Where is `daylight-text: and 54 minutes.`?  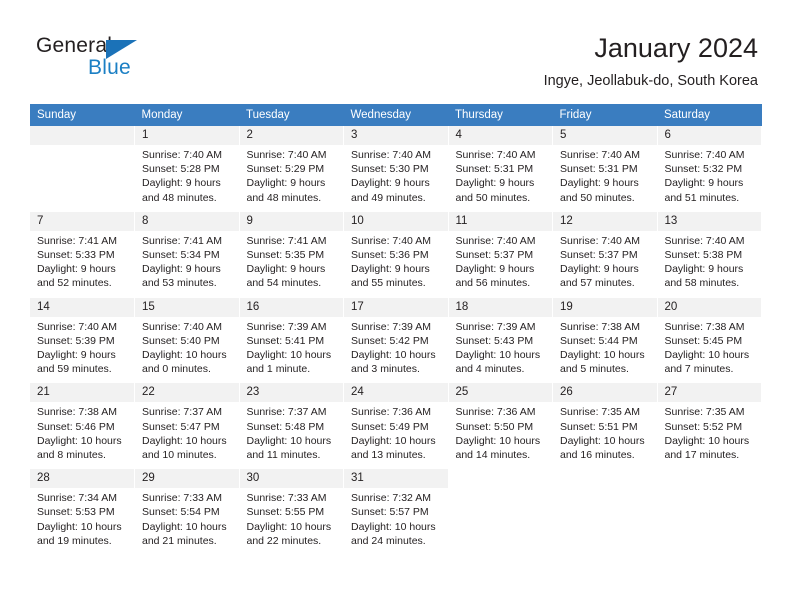
daylight-text: and 54 minutes. is located at coordinates (284, 283).